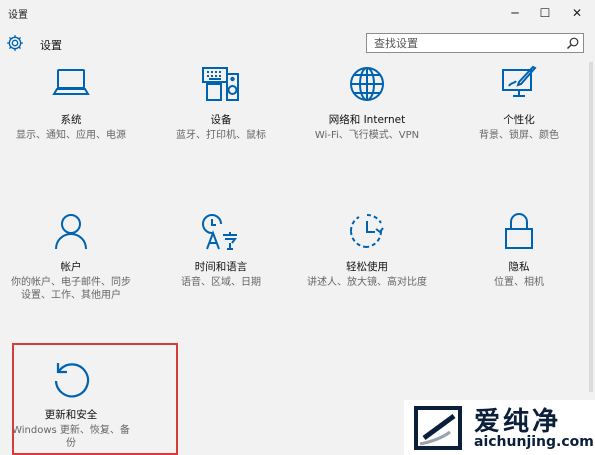  I want to click on tile-description: 讲述人、放大镜、高对比度, so click(367, 282).